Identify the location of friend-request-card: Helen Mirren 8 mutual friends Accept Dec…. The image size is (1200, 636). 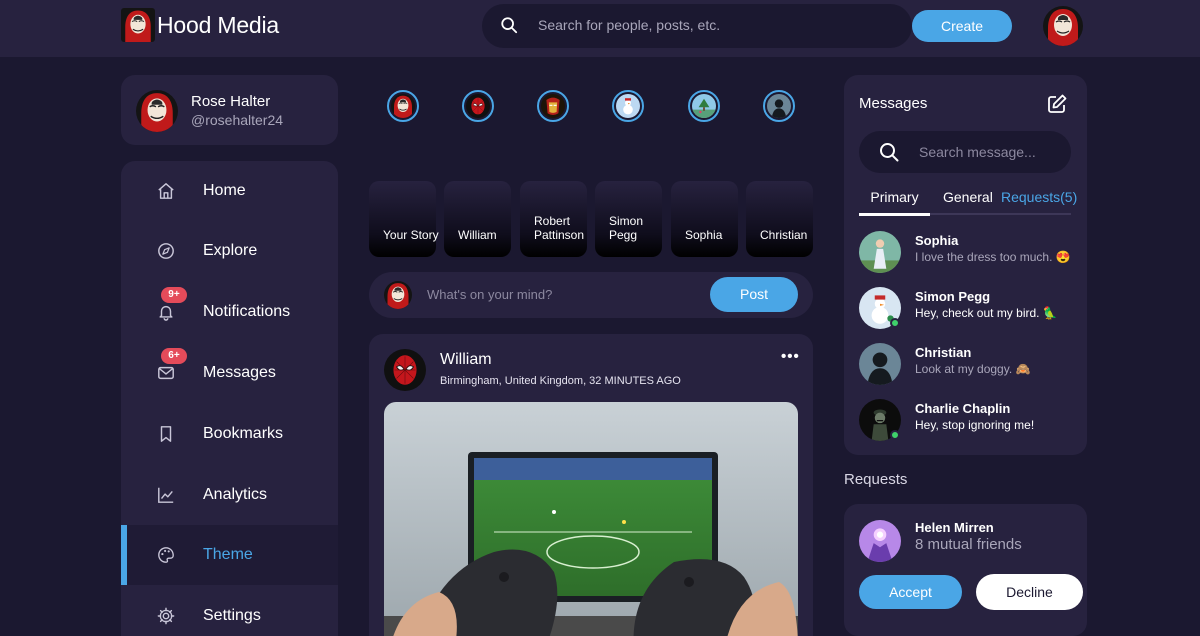
(965, 570).